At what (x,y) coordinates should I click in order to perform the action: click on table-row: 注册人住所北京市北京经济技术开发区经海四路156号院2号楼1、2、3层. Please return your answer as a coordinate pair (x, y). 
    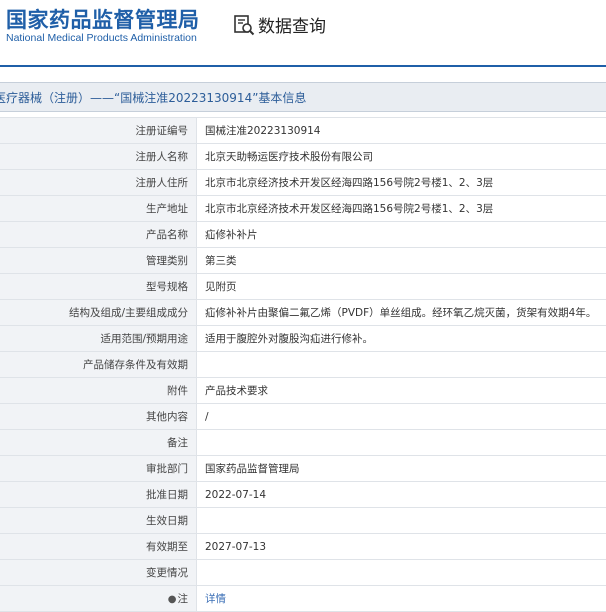
    Looking at the image, I should click on (303, 183).